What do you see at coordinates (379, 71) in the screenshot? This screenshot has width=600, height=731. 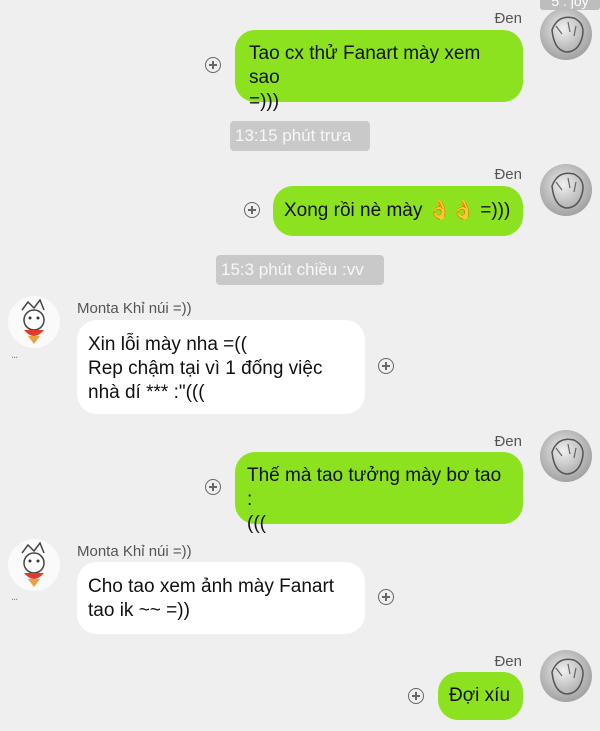 I see `message-bubble: Tao cx thử Fanart mày xem sao =)))` at bounding box center [379, 71].